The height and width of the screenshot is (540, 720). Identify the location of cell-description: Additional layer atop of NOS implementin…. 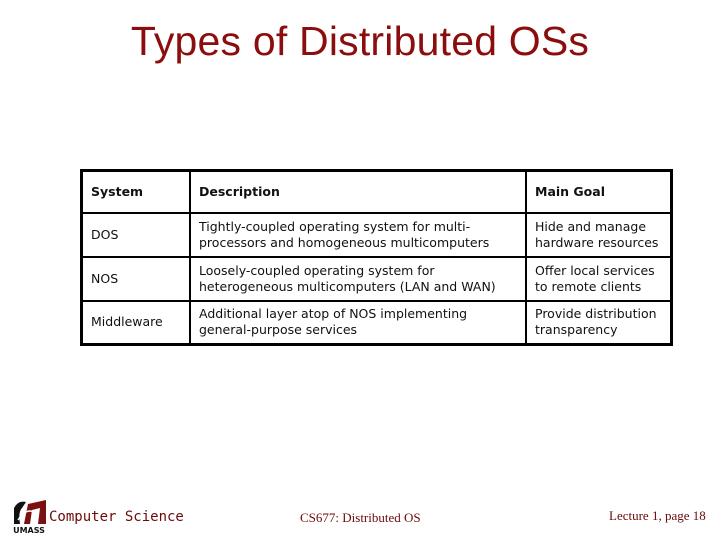
(358, 322).